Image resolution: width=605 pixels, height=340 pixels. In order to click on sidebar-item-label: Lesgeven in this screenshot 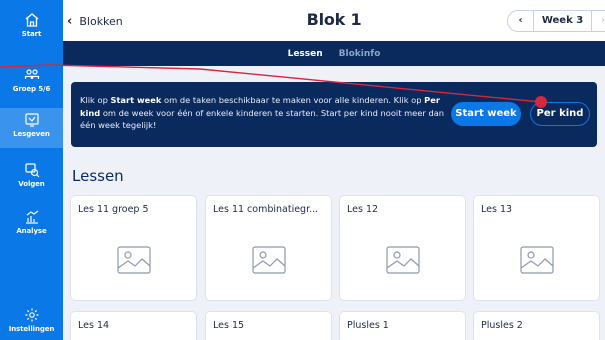, I will do `click(31, 134)`.